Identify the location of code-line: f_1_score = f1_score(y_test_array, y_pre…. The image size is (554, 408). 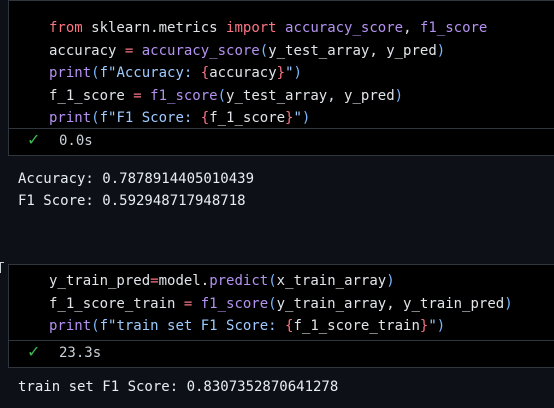
(268, 96).